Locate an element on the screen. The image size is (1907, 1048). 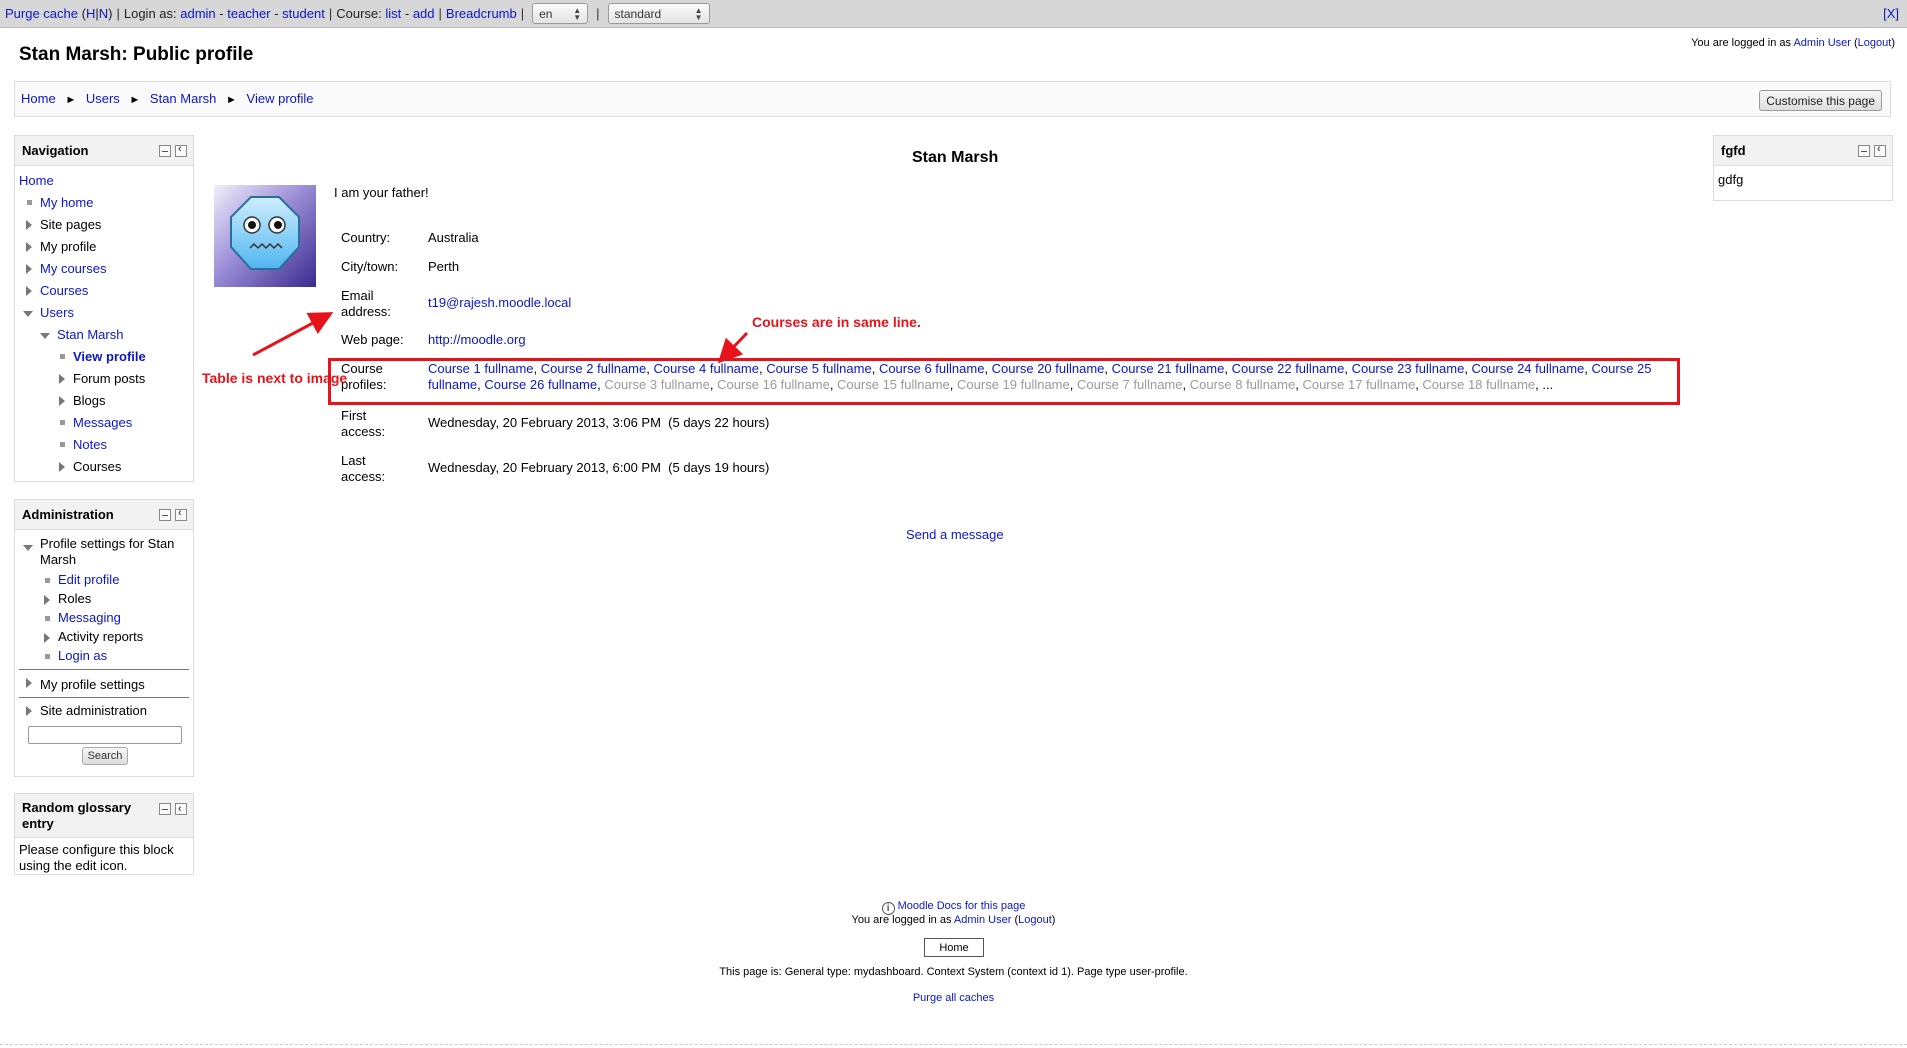
footer-login-info: You are logged in as Admin User (Logout) is located at coordinates (953, 920).